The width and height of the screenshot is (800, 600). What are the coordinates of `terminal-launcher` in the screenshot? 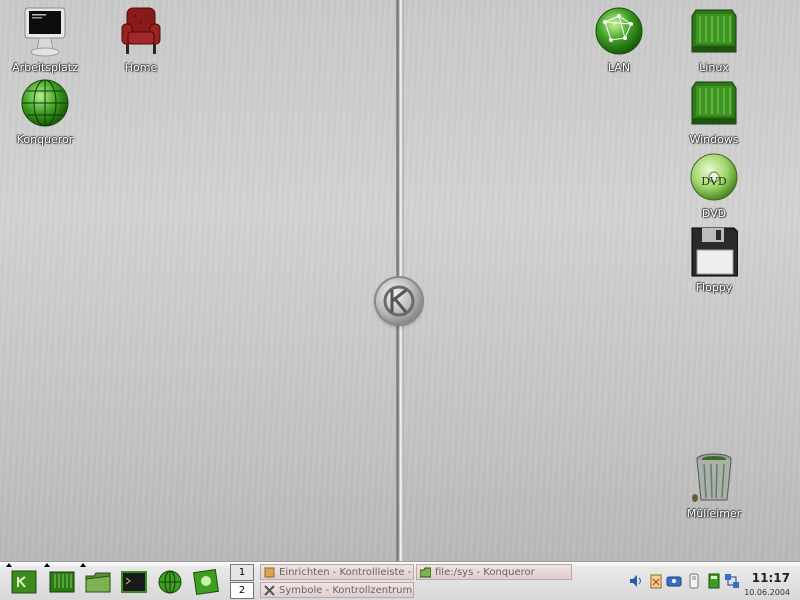 It's located at (134, 582).